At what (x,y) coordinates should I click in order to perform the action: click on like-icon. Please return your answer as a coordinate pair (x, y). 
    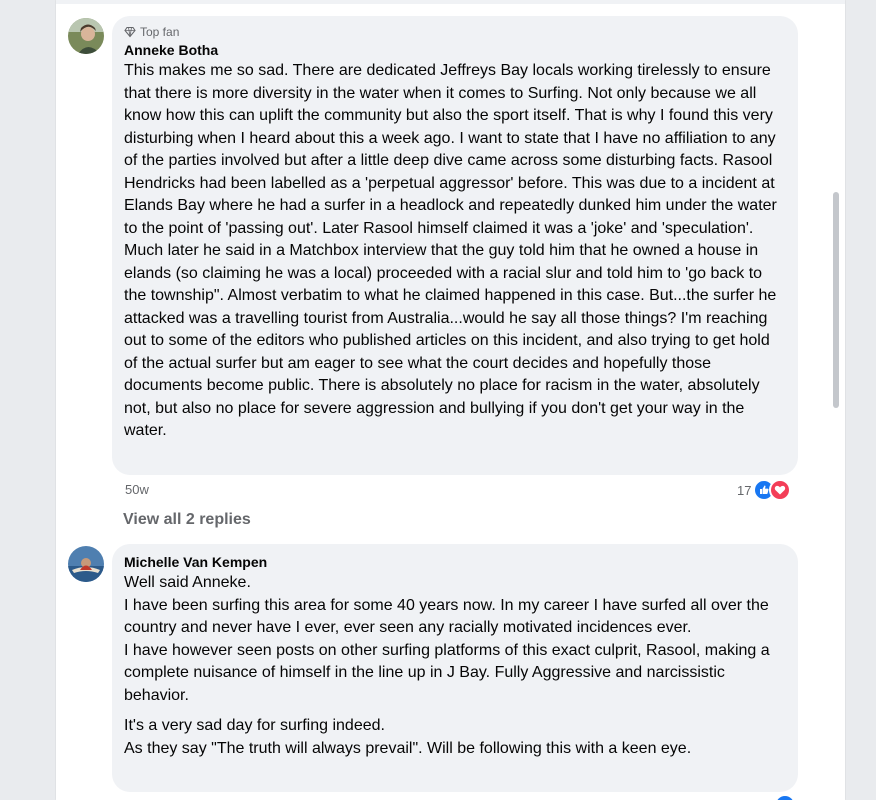
    Looking at the image, I should click on (785, 798).